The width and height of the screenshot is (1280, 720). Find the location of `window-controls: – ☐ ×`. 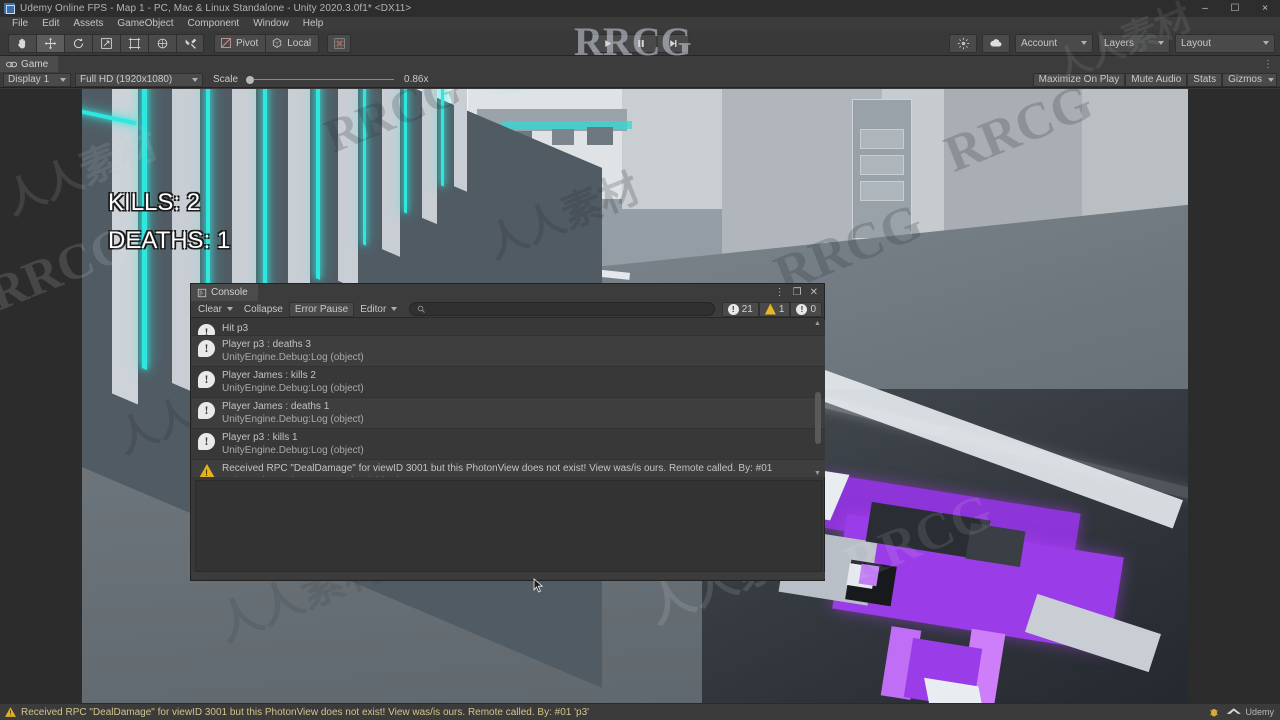

window-controls: – ☐ × is located at coordinates (1235, 8).